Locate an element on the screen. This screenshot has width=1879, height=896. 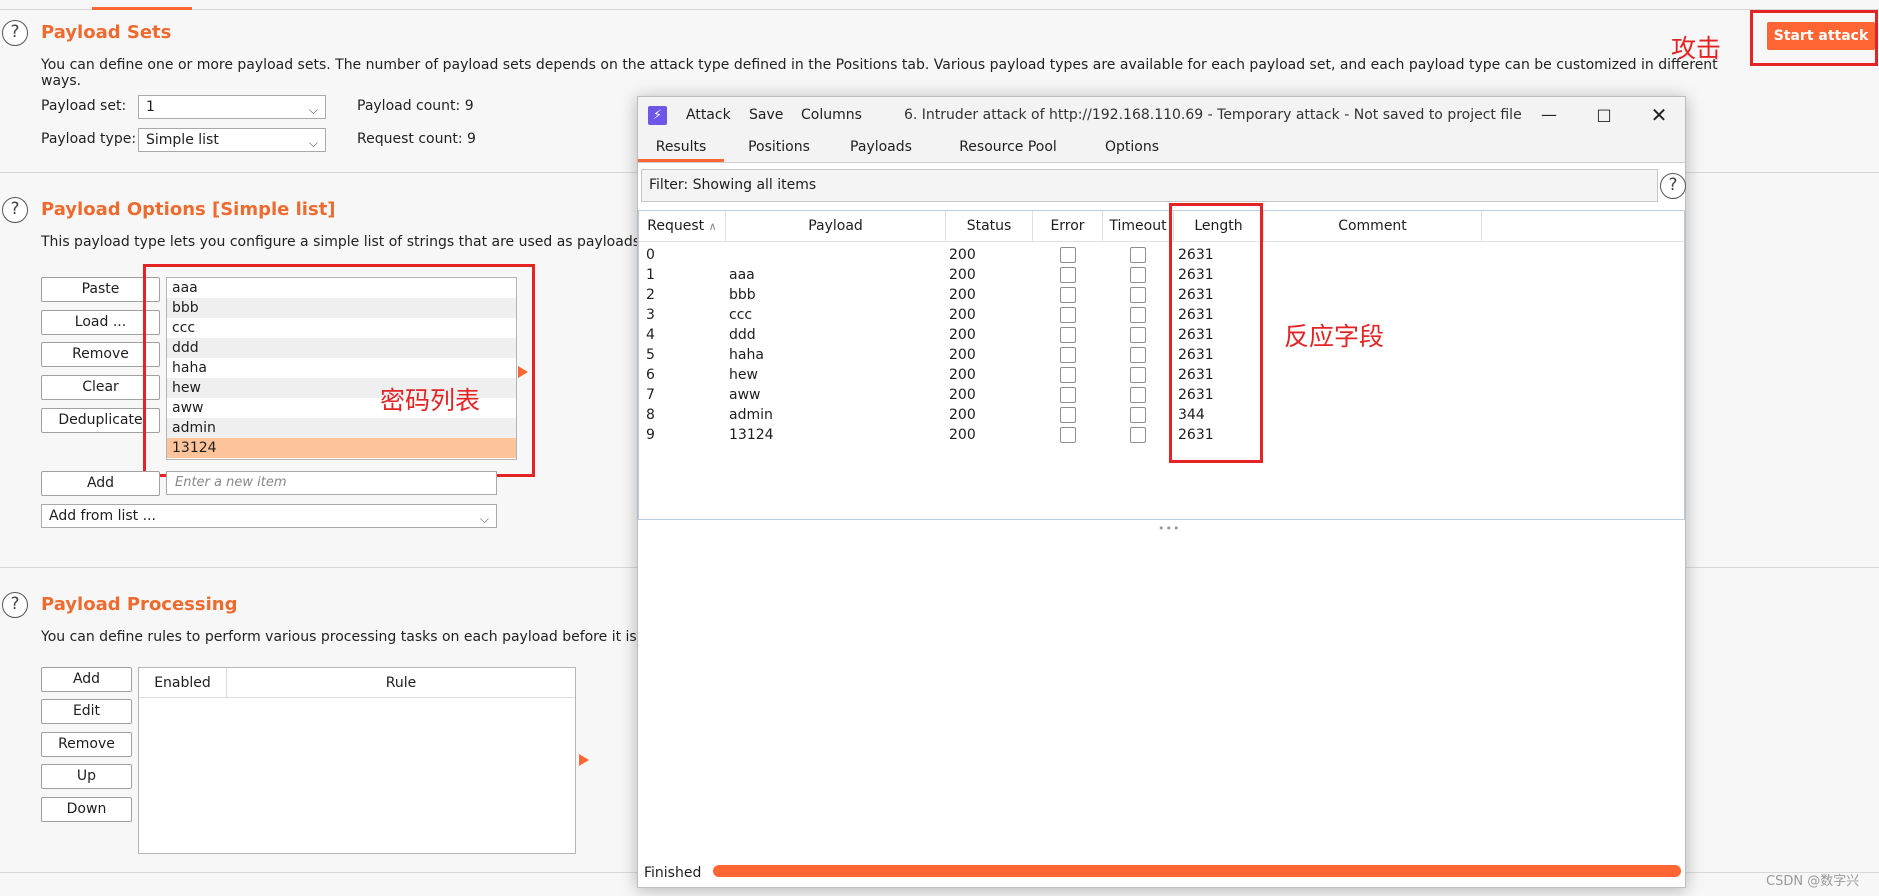
cell-payload: ddd is located at coordinates (742, 335).